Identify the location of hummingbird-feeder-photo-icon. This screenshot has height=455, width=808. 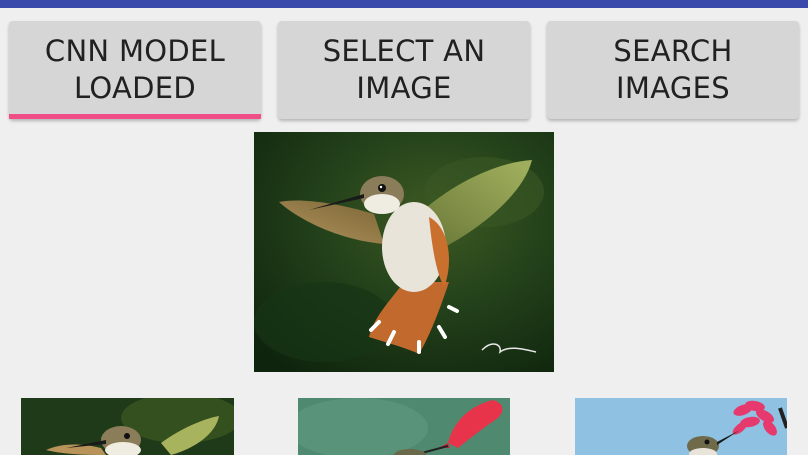
(404, 426).